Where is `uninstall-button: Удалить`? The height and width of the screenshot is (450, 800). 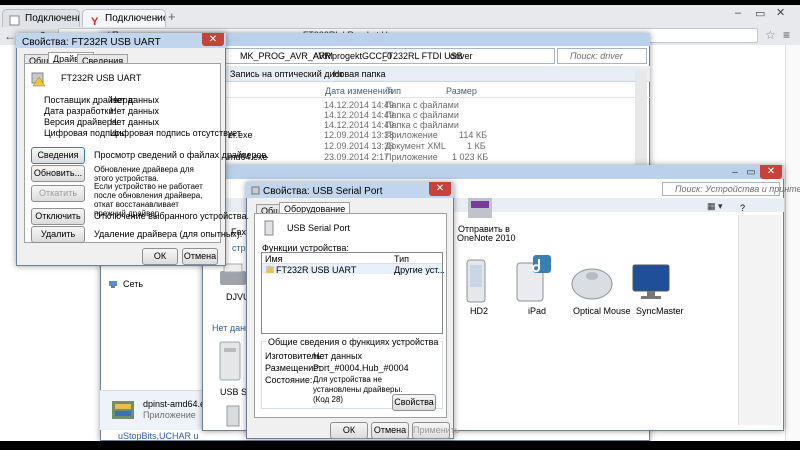
uninstall-button: Удалить is located at coordinates (58, 234).